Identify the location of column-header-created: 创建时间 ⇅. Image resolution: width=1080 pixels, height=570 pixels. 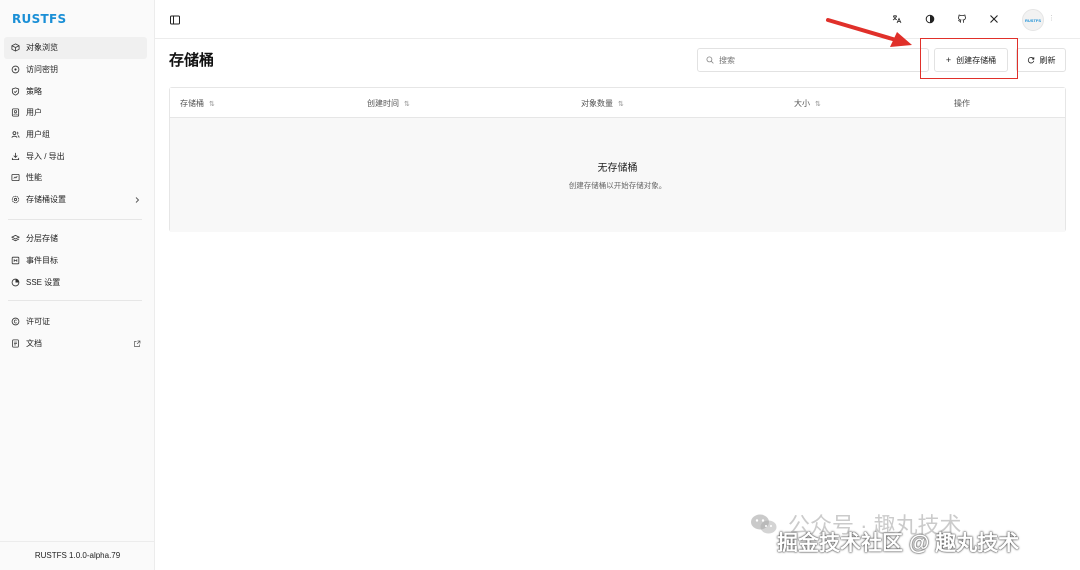
(388, 103).